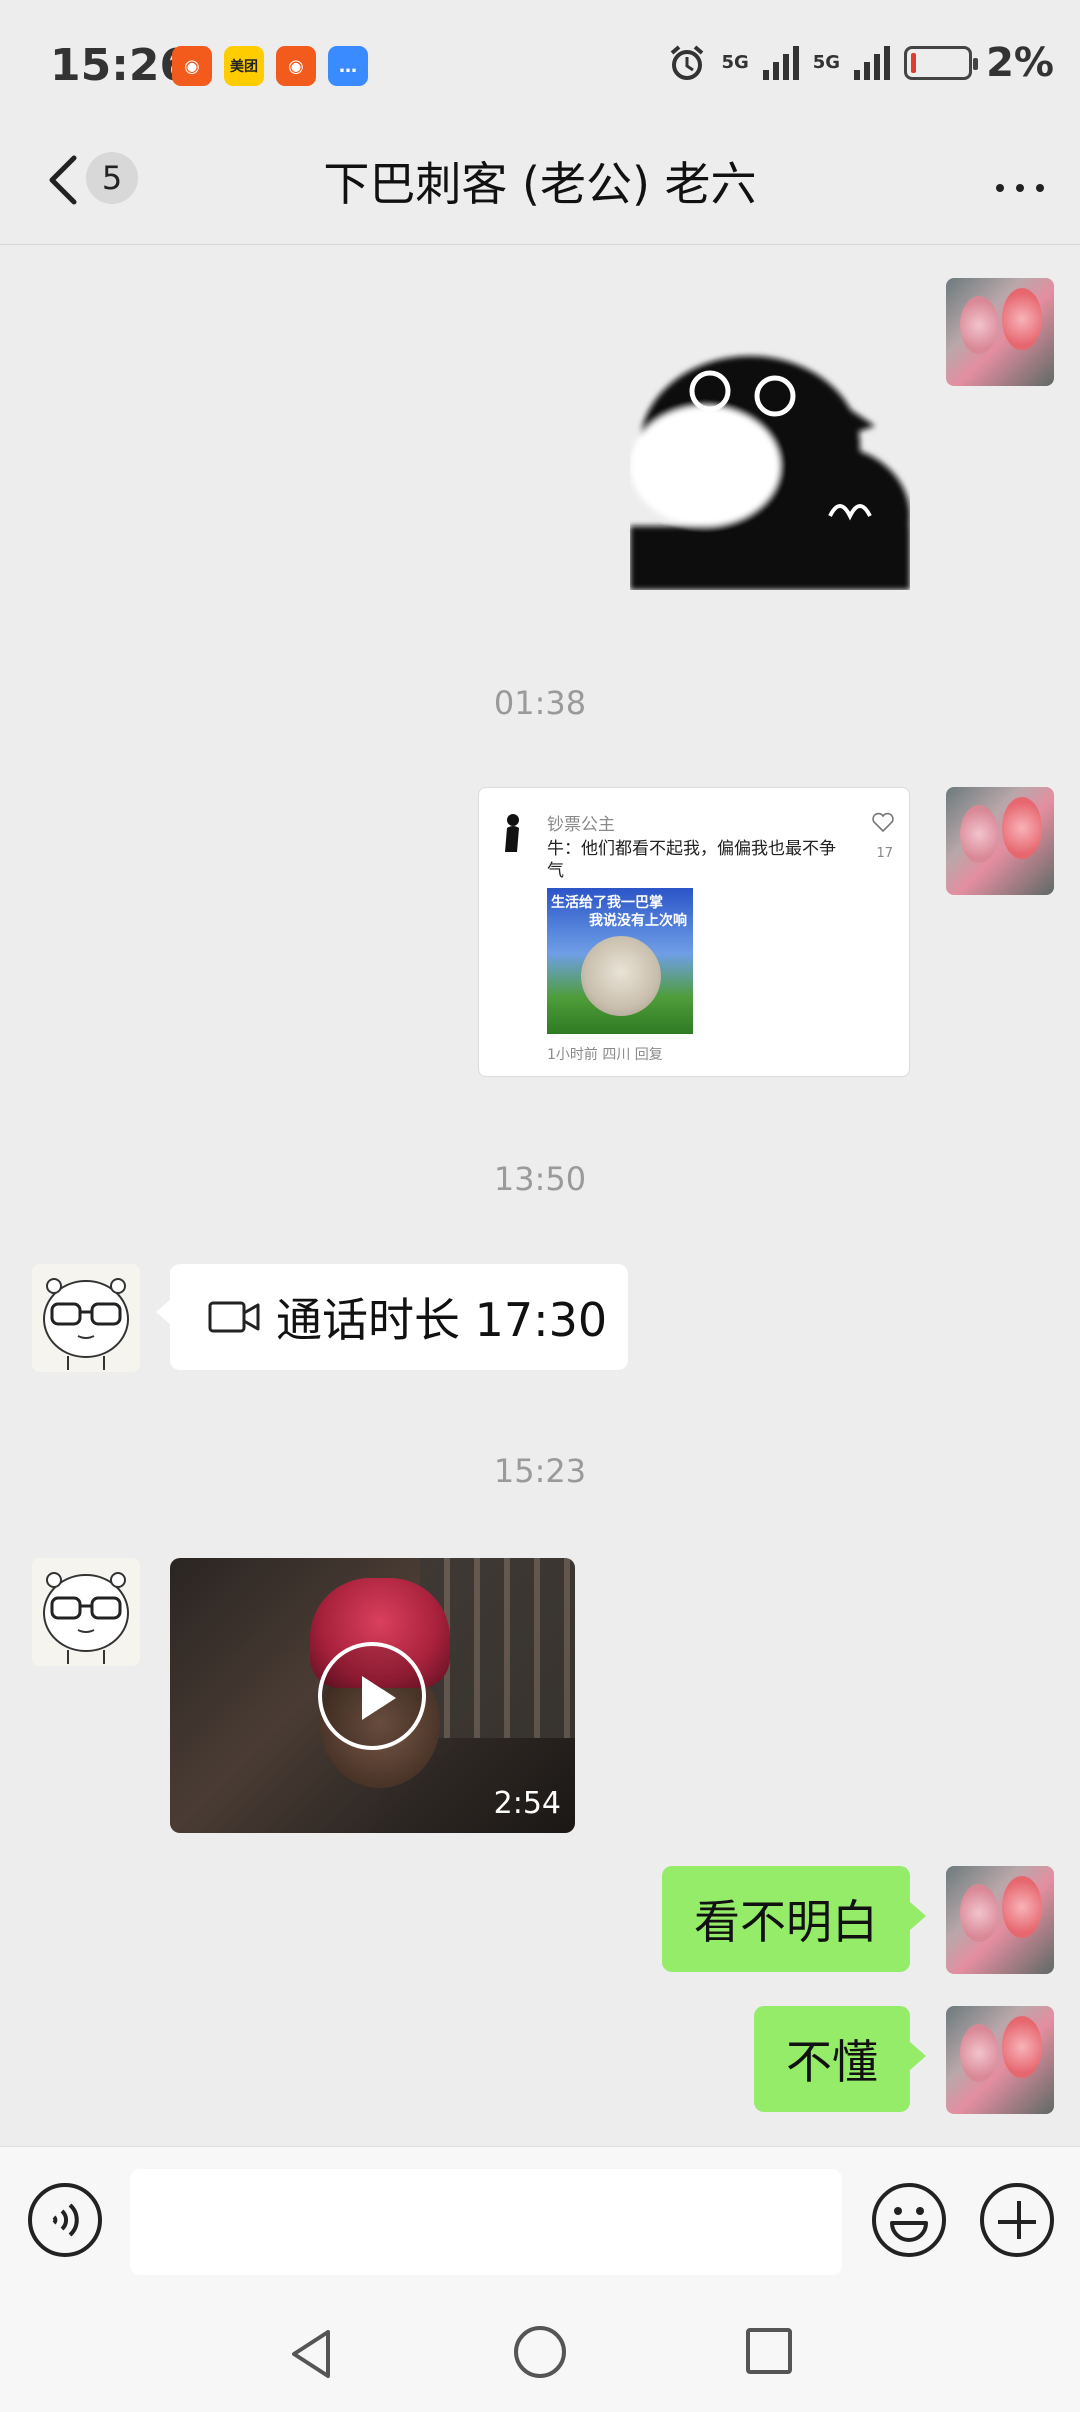 Image resolution: width=1080 pixels, height=2412 pixels. I want to click on video-message: 2:54, so click(372, 1695).